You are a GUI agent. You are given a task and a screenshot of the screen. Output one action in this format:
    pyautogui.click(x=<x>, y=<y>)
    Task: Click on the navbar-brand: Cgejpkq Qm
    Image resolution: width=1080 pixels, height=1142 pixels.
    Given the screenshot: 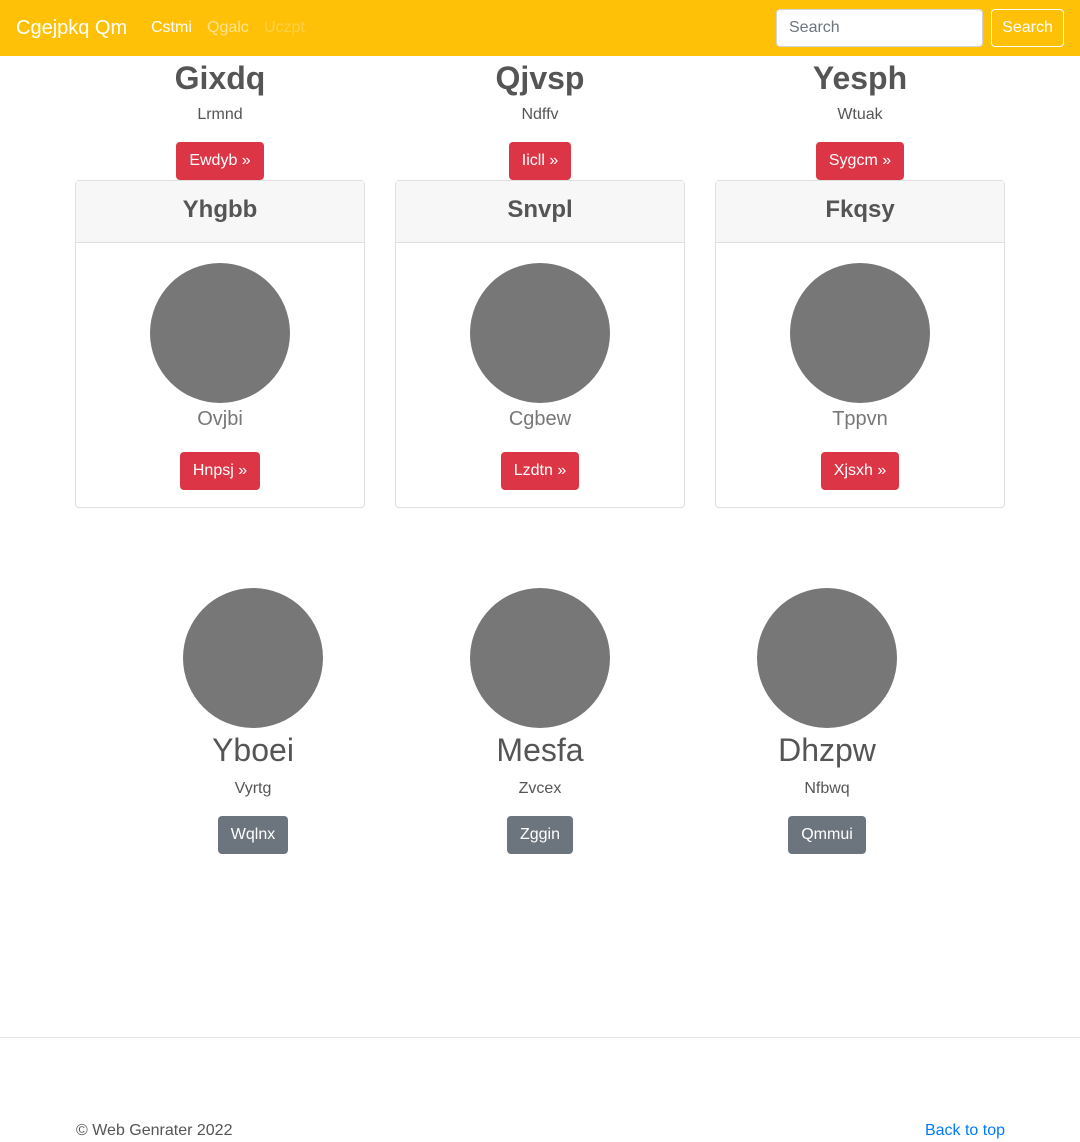 What is the action you would take?
    pyautogui.click(x=71, y=28)
    